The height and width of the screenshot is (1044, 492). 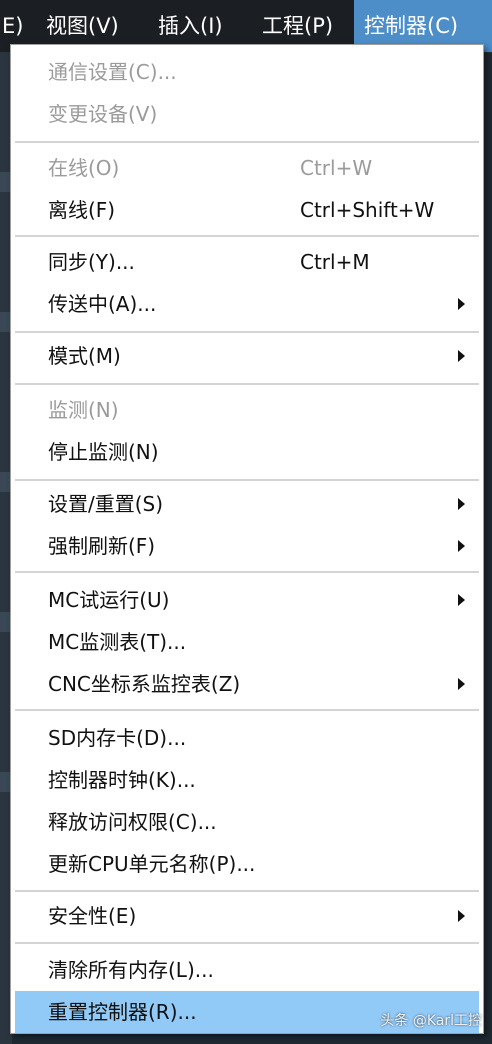 I want to click on menu-item-online: 在线(O) Ctrl+W, so click(x=247, y=168).